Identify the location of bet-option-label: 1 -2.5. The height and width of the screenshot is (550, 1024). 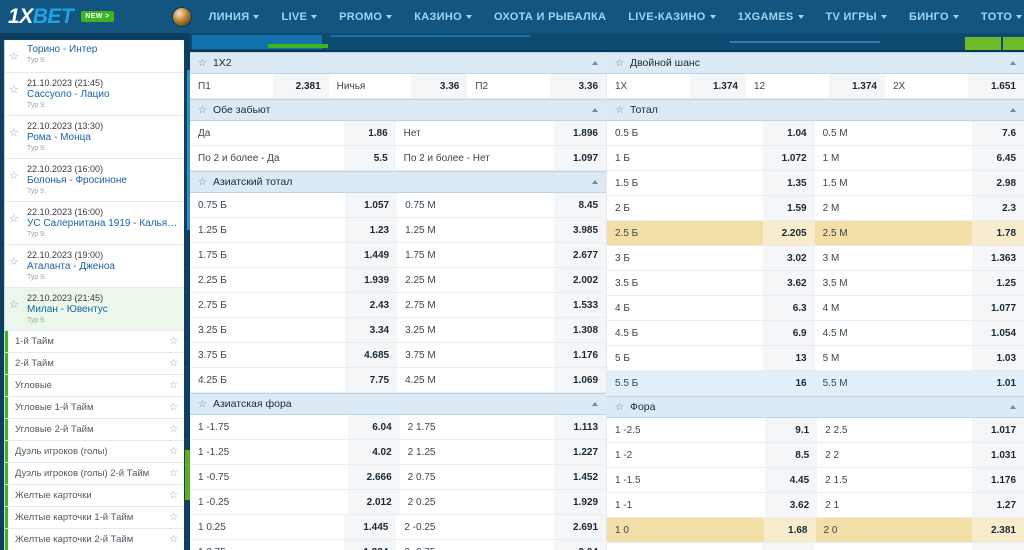
(686, 430).